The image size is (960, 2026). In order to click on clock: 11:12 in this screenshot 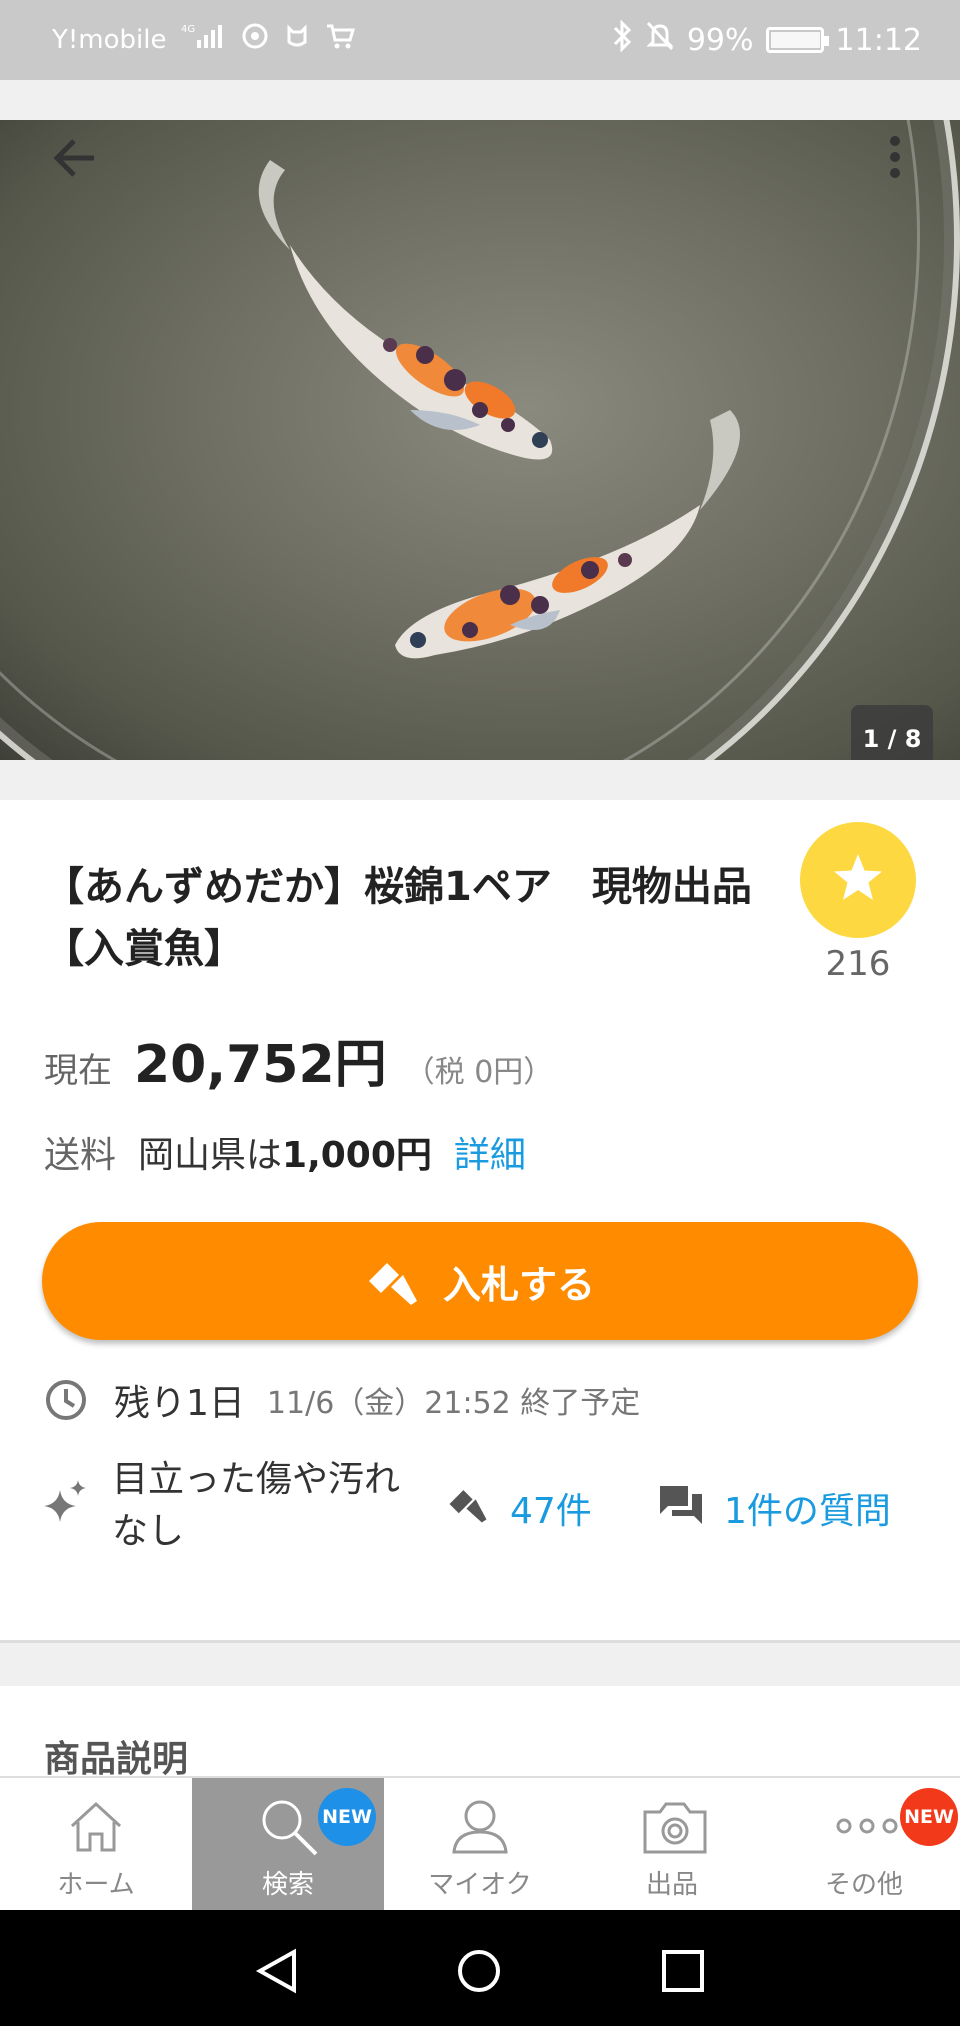, I will do `click(878, 40)`.